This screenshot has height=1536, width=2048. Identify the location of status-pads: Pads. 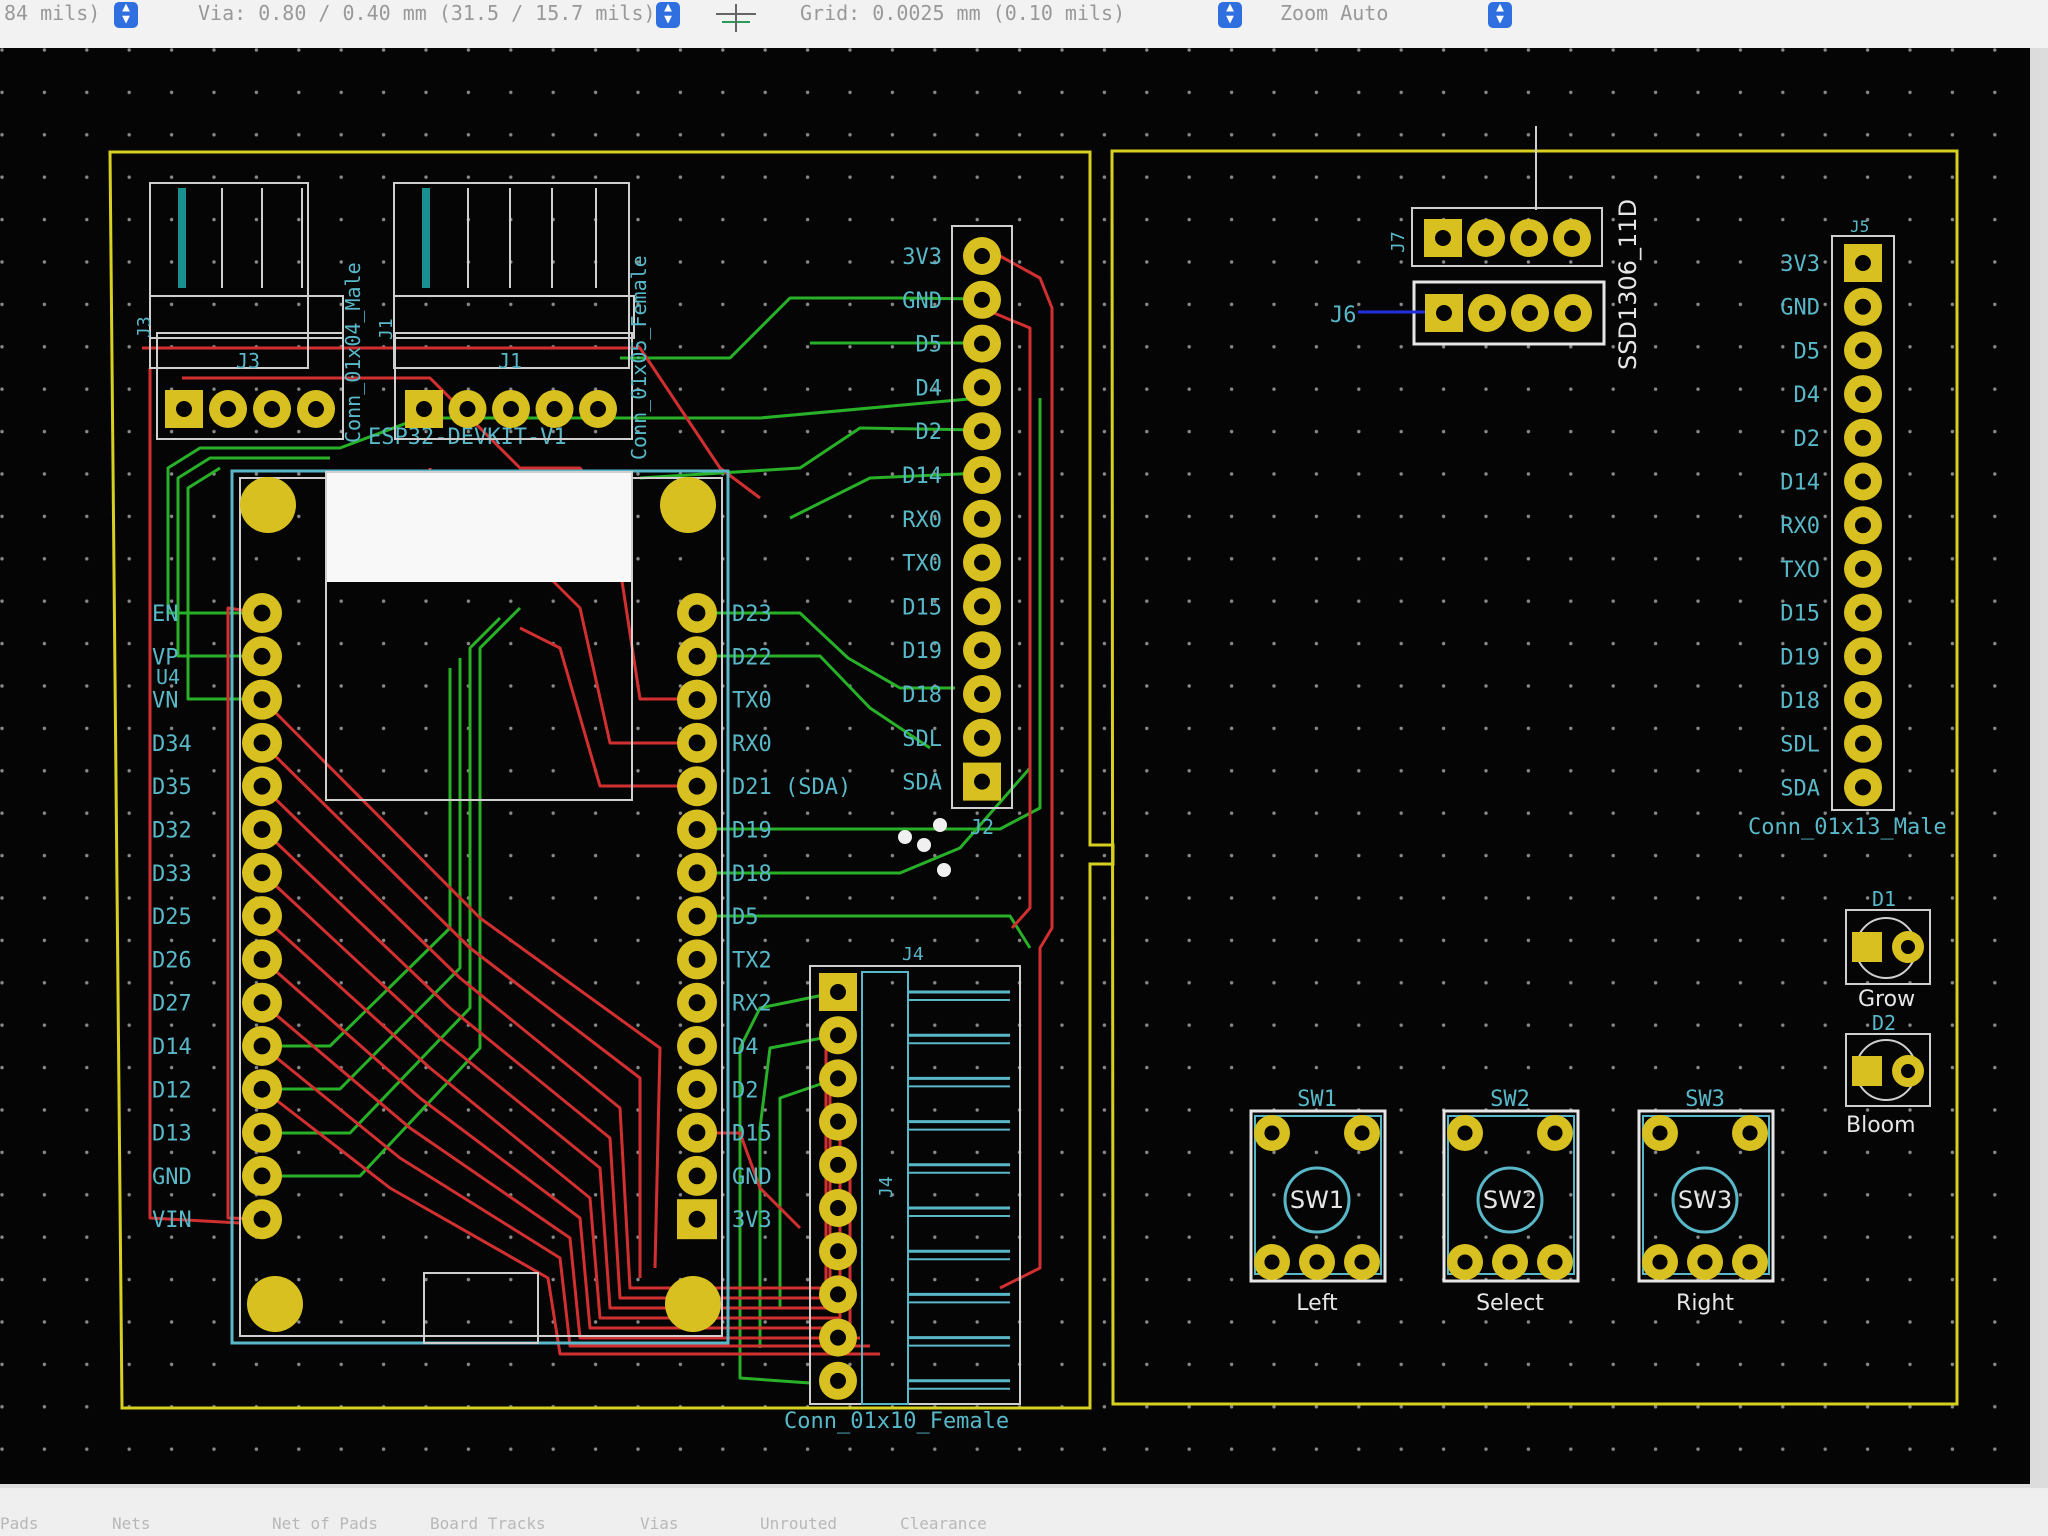
(19, 1523).